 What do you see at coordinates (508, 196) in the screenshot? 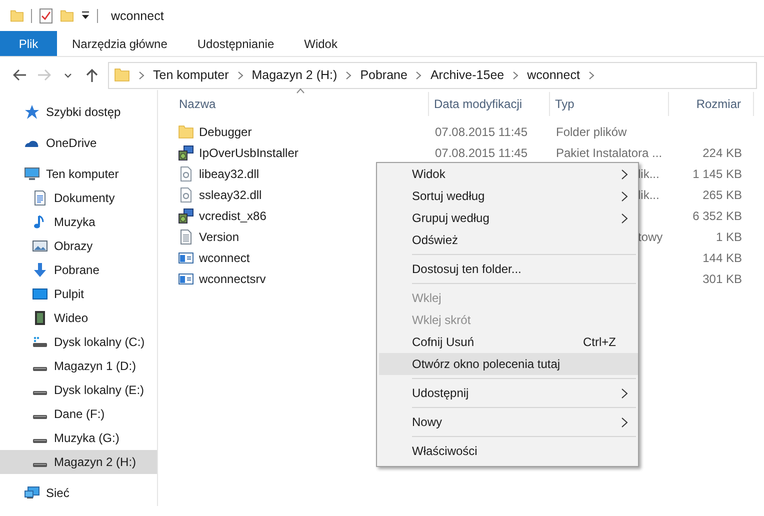
I see `menu-item: Sortuj według` at bounding box center [508, 196].